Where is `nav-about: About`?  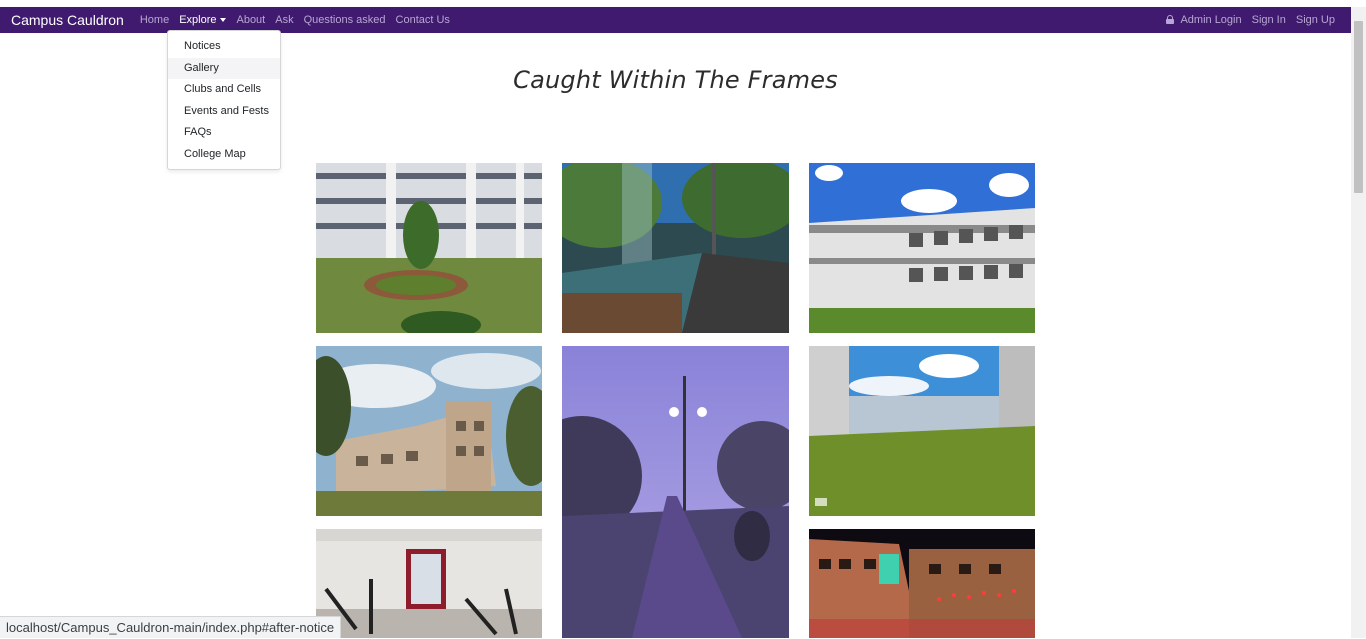
nav-about: About is located at coordinates (250, 20).